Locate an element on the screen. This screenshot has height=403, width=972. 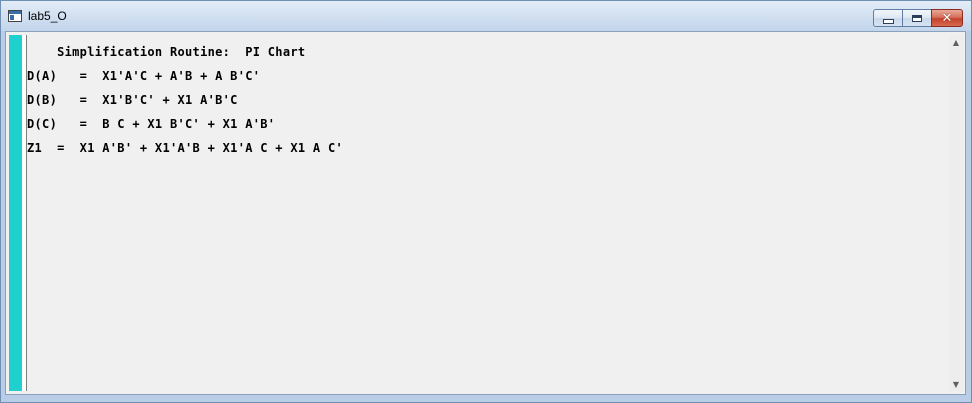
output-line-z1: Z1 = X1 A'B' + X1'A'B + X1'A C + X1 A C' is located at coordinates (185, 148).